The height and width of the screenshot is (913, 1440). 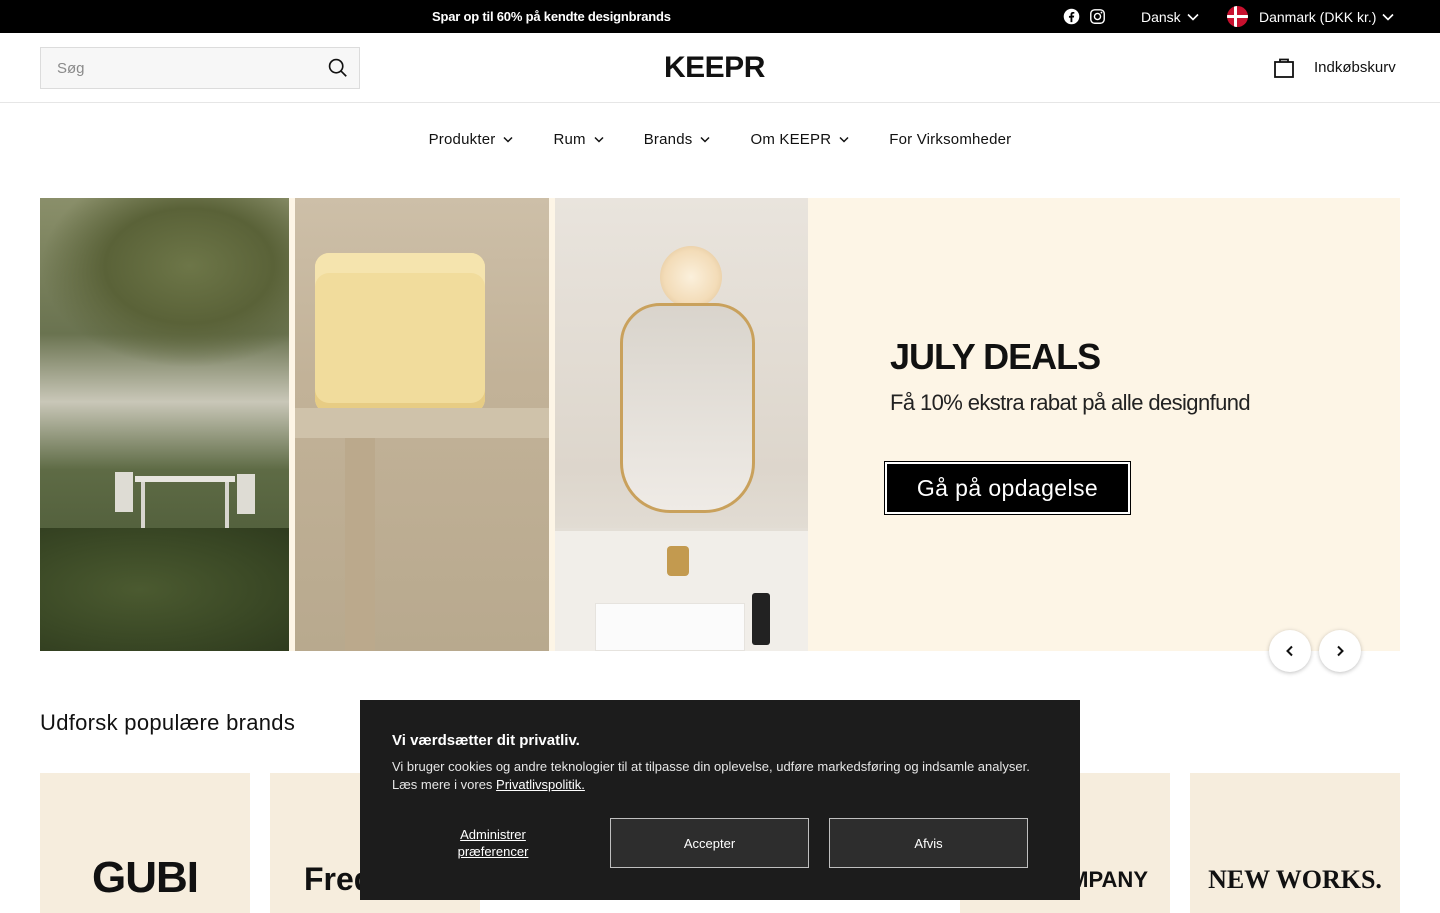 I want to click on facebook-icon, so click(x=1071, y=16).